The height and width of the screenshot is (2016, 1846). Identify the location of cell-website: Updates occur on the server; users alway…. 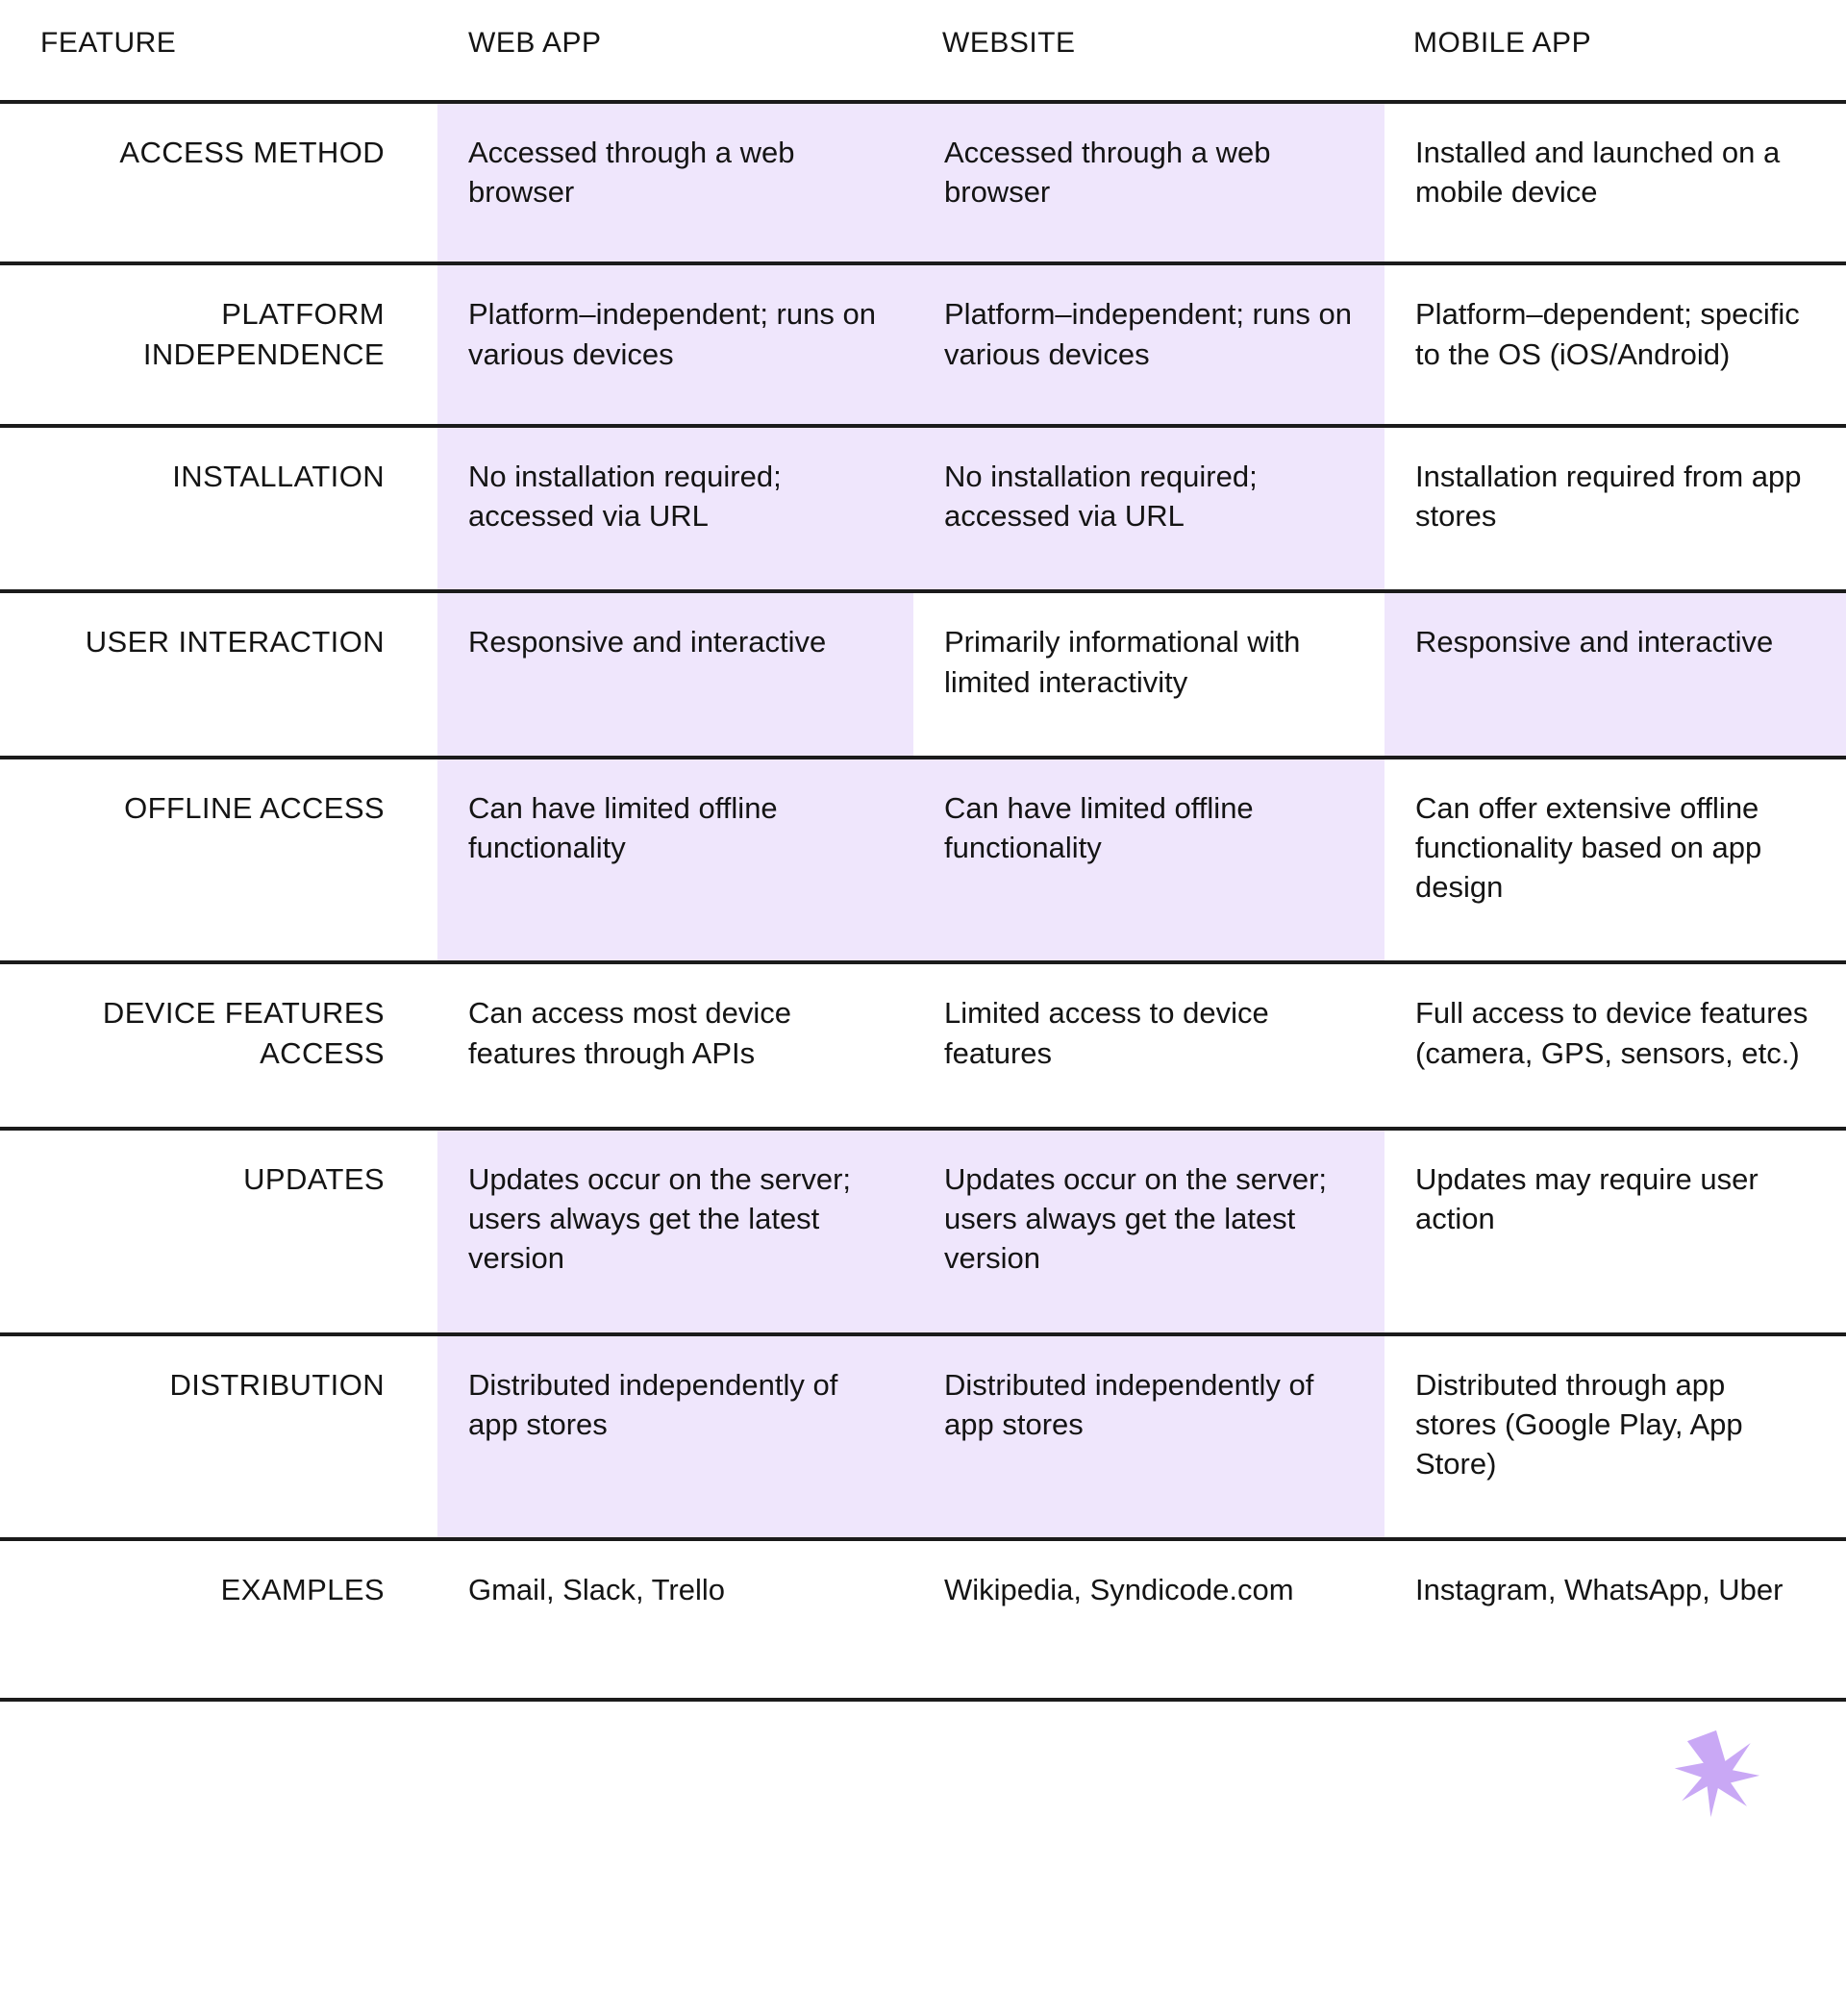
(1148, 1232).